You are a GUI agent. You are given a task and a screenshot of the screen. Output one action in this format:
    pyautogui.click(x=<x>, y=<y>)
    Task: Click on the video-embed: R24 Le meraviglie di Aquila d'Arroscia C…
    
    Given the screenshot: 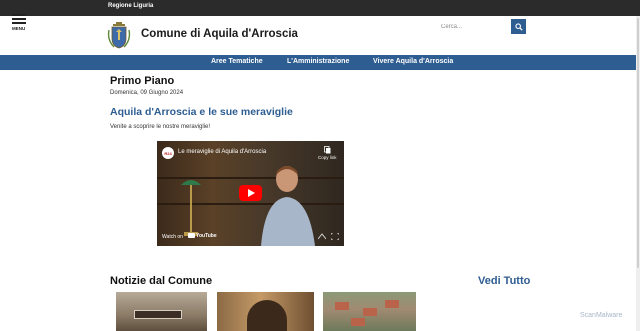 What is the action you would take?
    pyautogui.click(x=250, y=193)
    